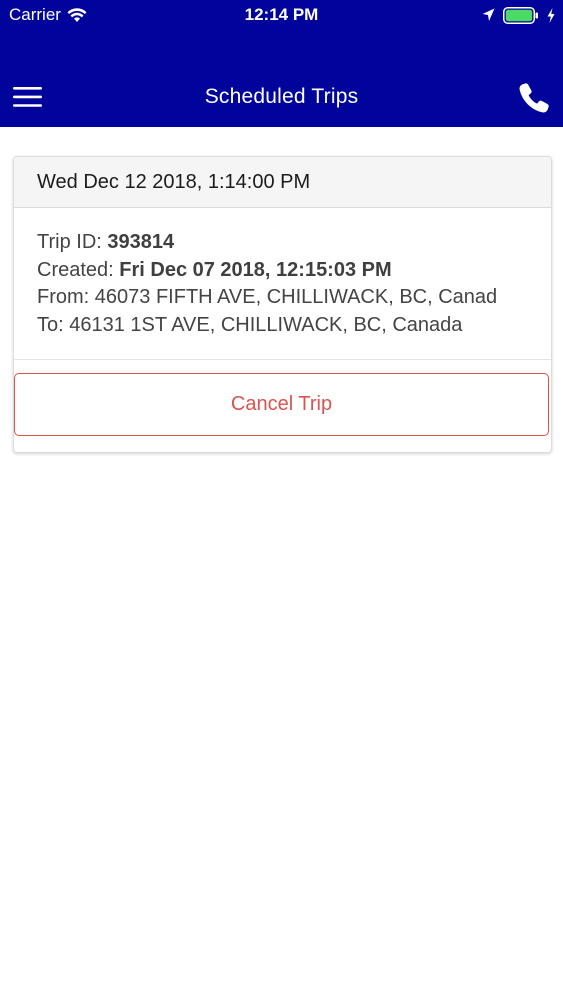 Image resolution: width=563 pixels, height=1000 pixels. Describe the element at coordinates (281, 63) in the screenshot. I see `app-header: Carrier 12:14 PM Scheduled Trips` at that location.